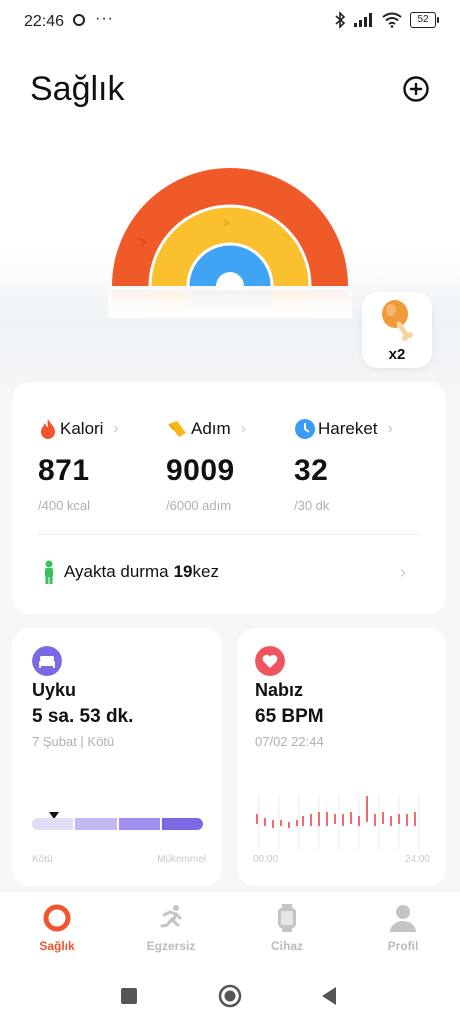 The height and width of the screenshot is (1024, 460). I want to click on sleep-quality-bar, so click(117, 825).